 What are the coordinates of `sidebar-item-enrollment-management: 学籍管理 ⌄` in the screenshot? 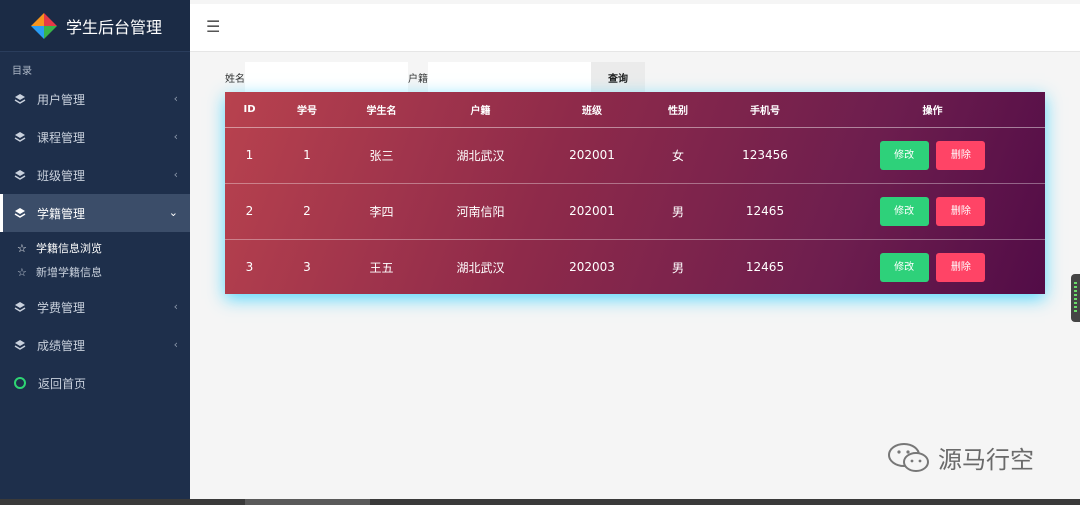 It's located at (95, 213).